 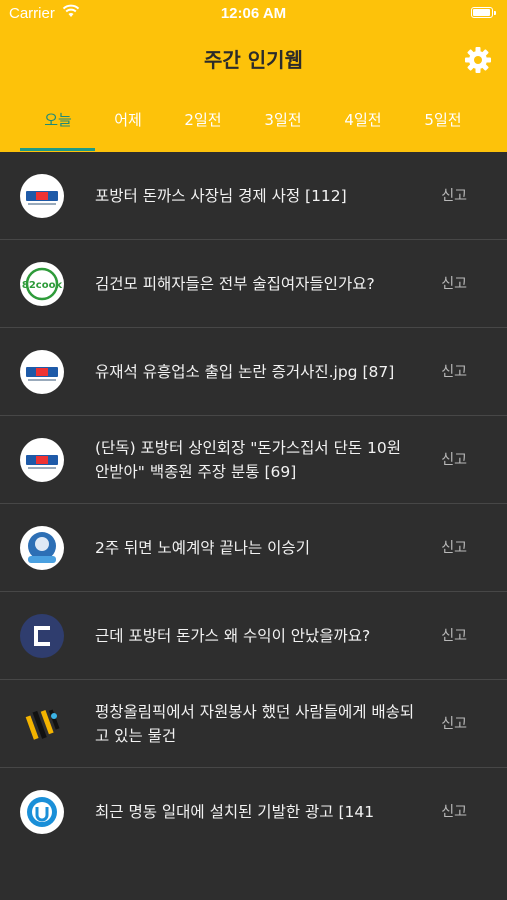 I want to click on post-title: 평창올림픽에서 자원봉사 했던 사람들에게 배송되고 있는 물건, so click(x=255, y=724).